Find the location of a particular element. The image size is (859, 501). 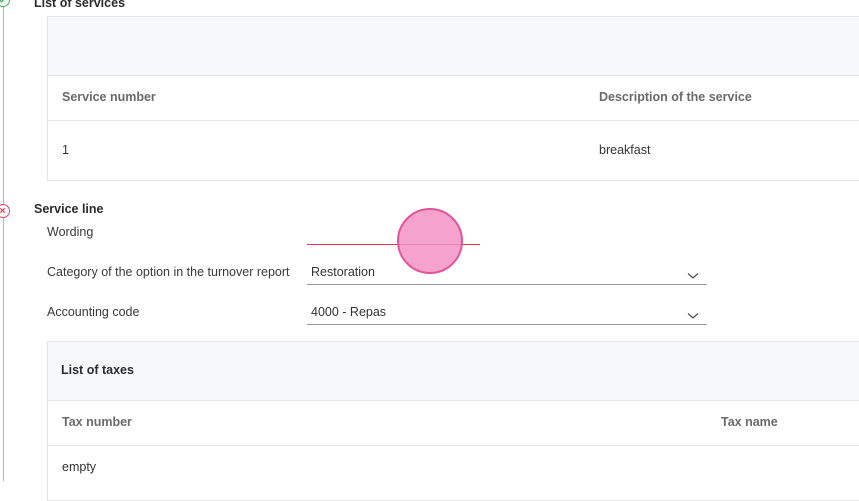

error-circle-icon is located at coordinates (5, 211).